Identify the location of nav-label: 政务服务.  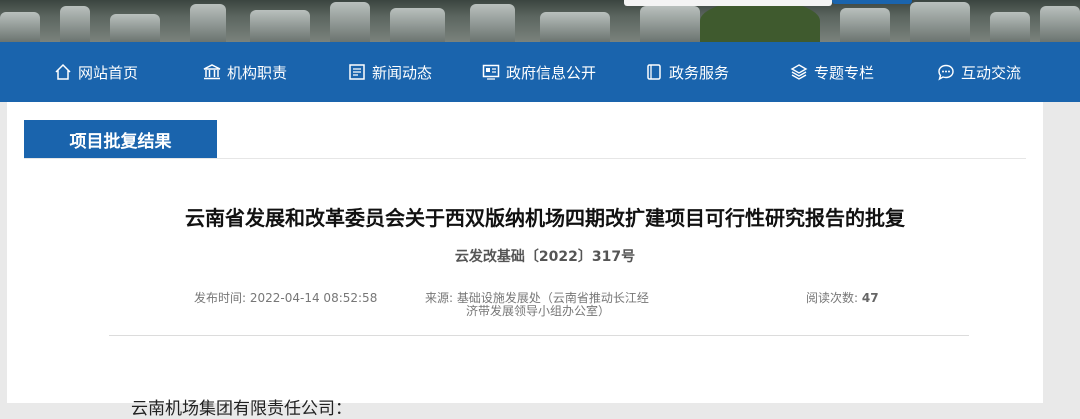
(699, 72).